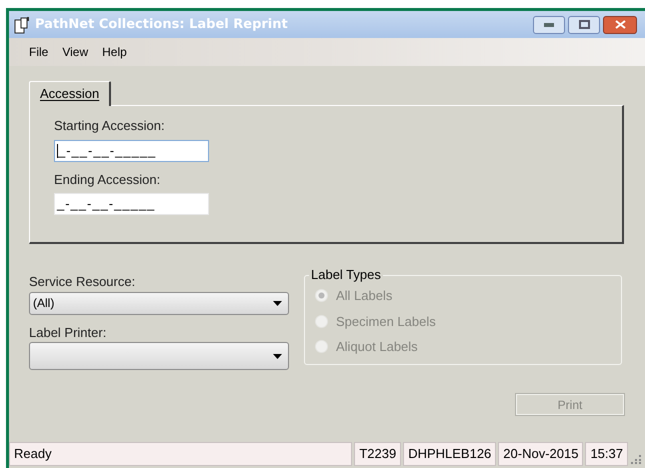  What do you see at coordinates (449, 454) in the screenshot?
I see `status-cell: DHPHLEB126` at bounding box center [449, 454].